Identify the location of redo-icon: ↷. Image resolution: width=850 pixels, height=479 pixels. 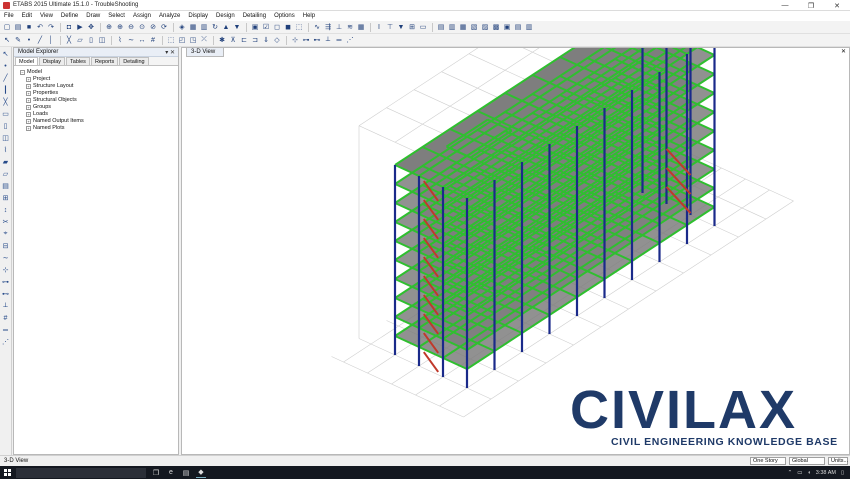
(51, 27).